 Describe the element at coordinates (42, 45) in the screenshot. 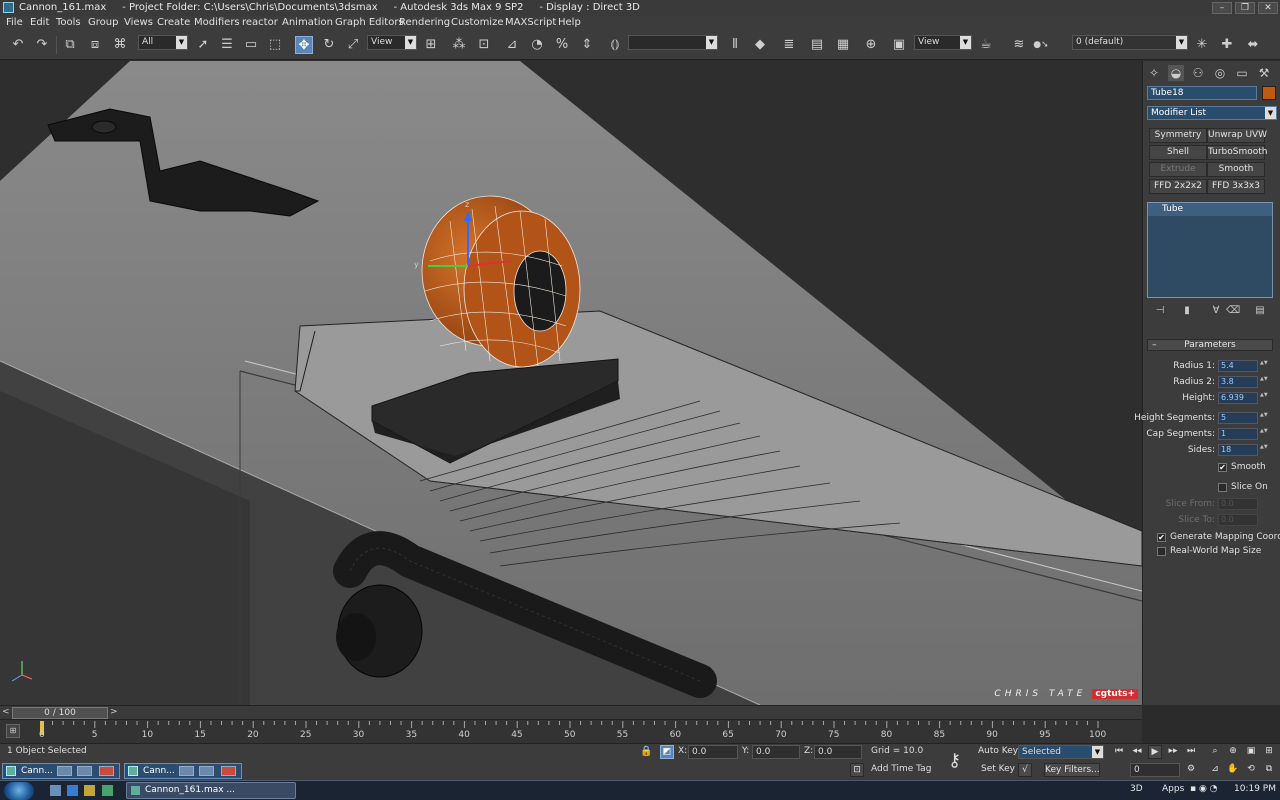

I see `redo-icon: ↷` at that location.